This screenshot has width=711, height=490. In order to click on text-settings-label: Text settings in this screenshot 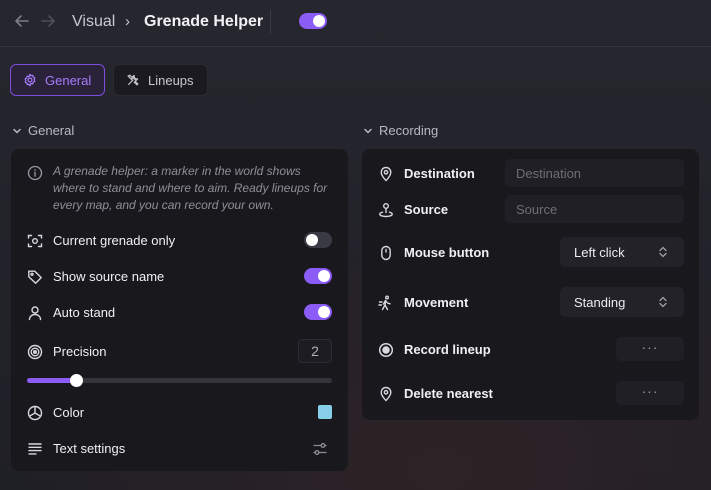, I will do `click(89, 448)`.